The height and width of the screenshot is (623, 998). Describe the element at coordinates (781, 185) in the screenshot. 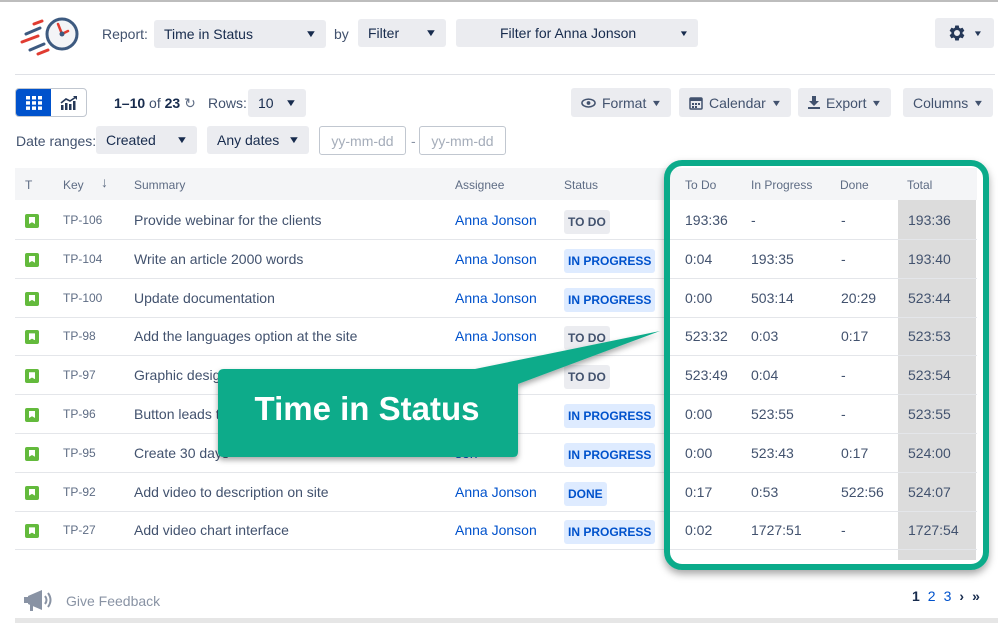

I see `col-inprogress: In Progress` at that location.